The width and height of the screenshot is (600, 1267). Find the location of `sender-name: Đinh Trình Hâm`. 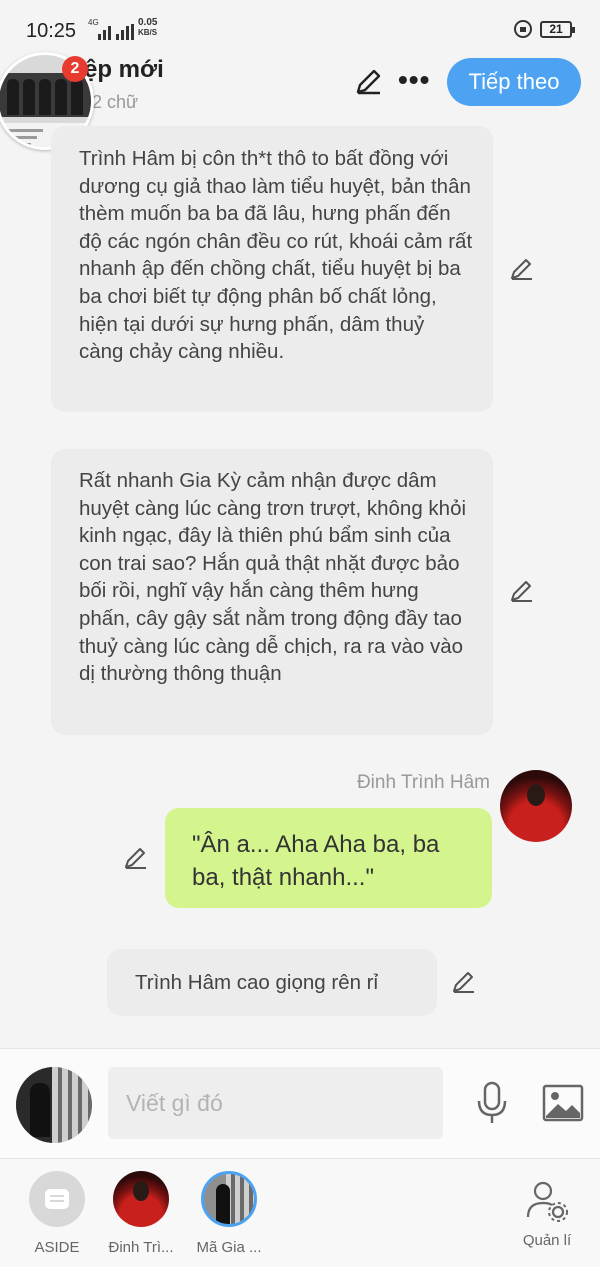

sender-name: Đinh Trình Hâm is located at coordinates (423, 782).